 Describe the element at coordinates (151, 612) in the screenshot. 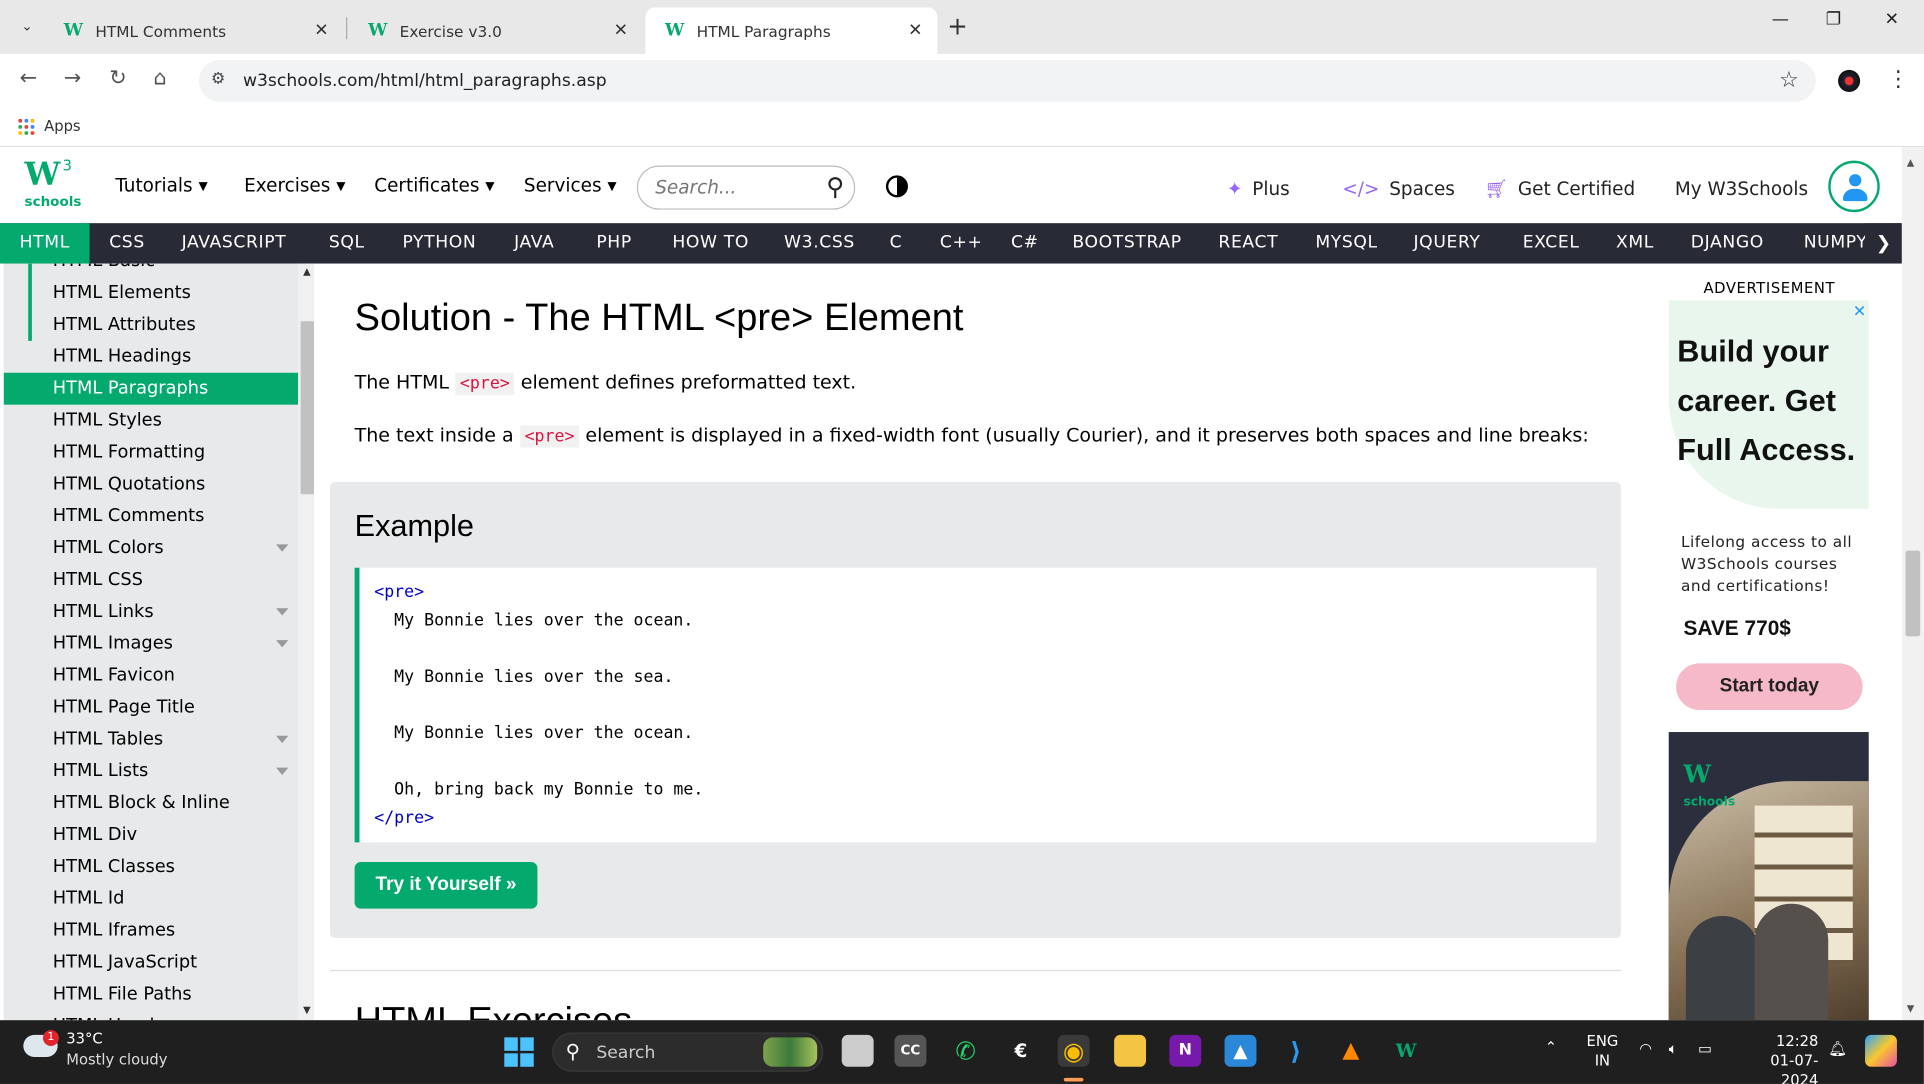

I see `sidebar-item: HTML Links` at that location.